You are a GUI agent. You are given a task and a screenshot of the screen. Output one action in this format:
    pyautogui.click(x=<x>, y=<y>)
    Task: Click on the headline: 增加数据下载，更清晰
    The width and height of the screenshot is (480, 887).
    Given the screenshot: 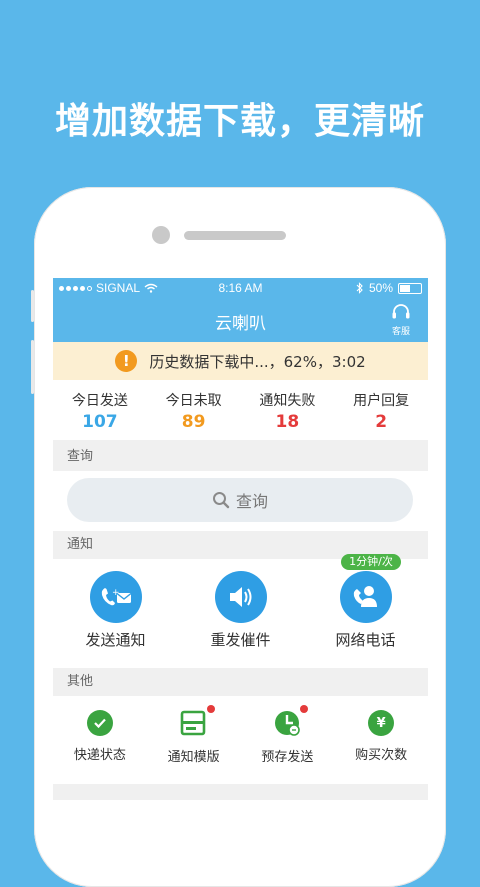 What is the action you would take?
    pyautogui.click(x=239, y=121)
    